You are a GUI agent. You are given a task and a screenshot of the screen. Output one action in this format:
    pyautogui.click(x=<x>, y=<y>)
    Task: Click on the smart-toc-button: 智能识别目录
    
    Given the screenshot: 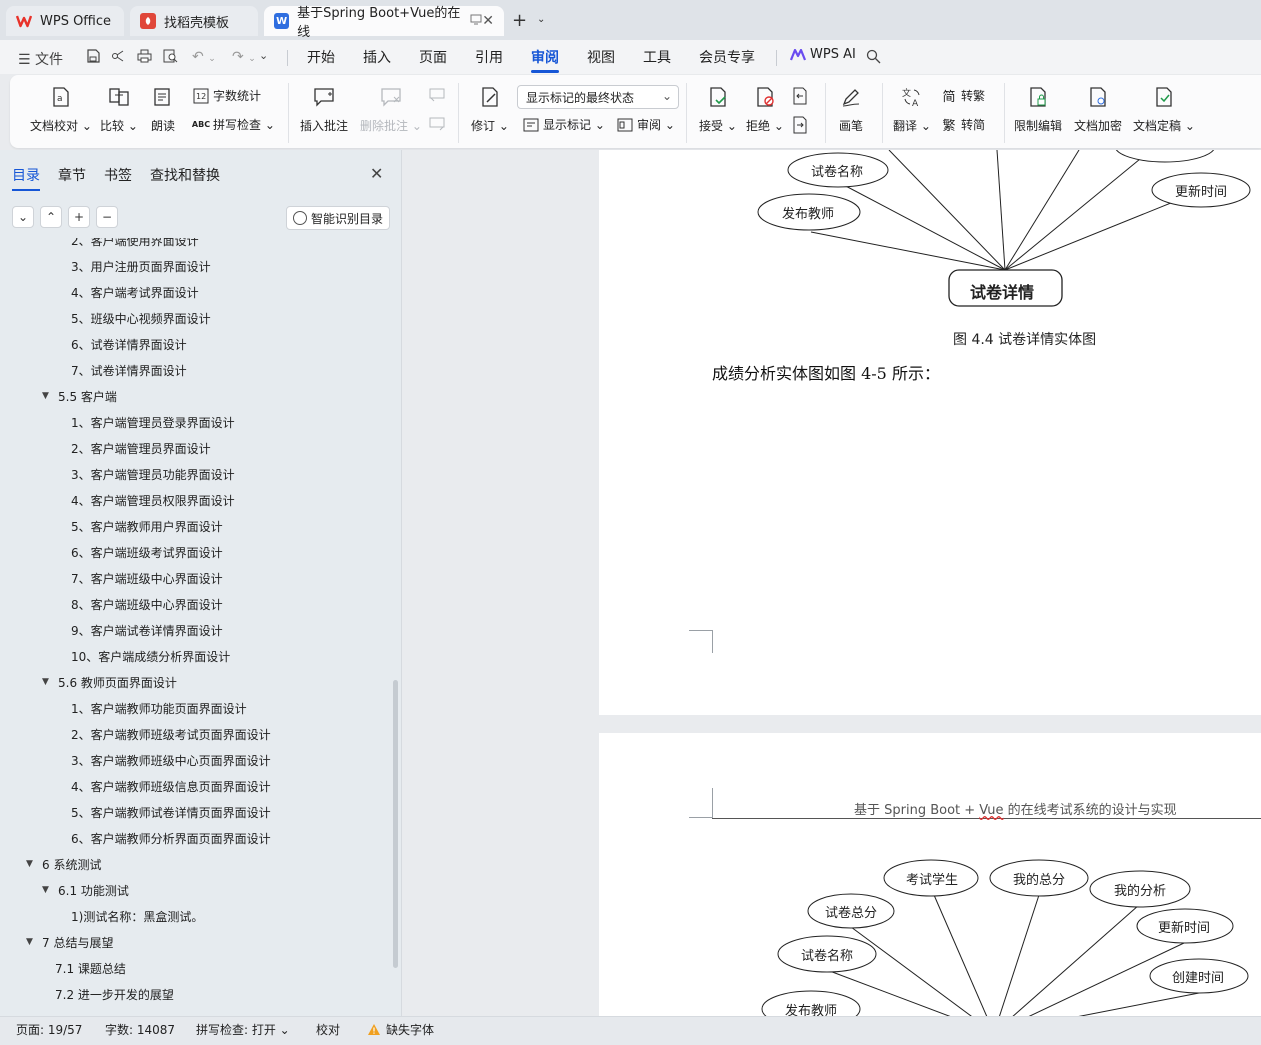 What is the action you would take?
    pyautogui.click(x=338, y=218)
    